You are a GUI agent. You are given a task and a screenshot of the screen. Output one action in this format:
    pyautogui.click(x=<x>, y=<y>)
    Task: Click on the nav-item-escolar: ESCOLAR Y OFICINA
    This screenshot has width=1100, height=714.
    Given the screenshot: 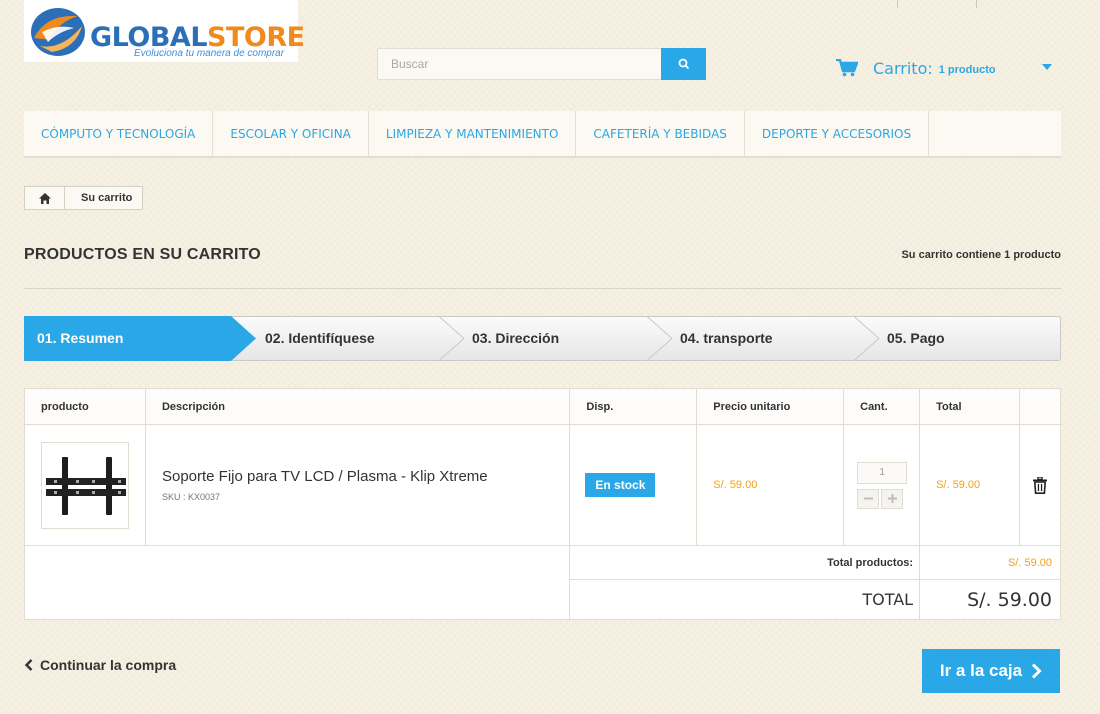 What is the action you would take?
    pyautogui.click(x=291, y=133)
    